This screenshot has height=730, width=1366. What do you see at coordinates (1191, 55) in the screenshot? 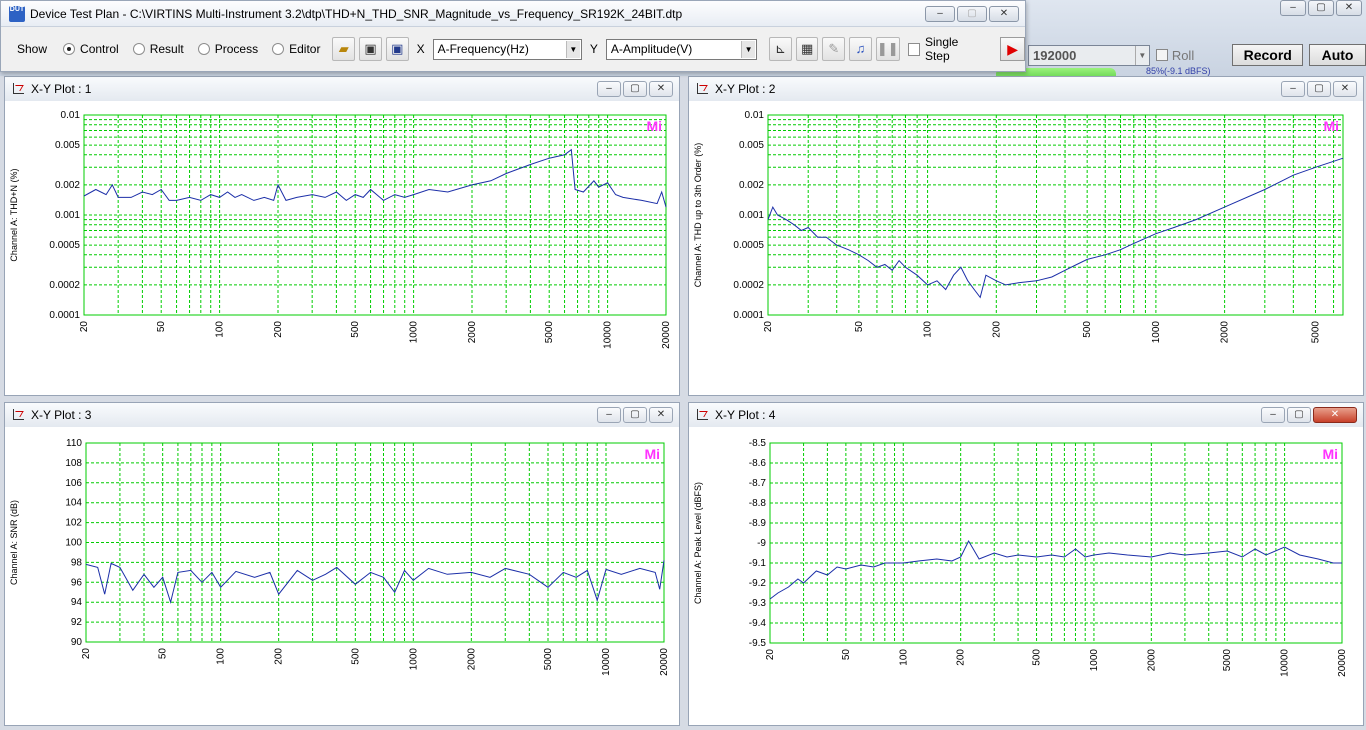
I see `roll-checkbox: Roll` at bounding box center [1191, 55].